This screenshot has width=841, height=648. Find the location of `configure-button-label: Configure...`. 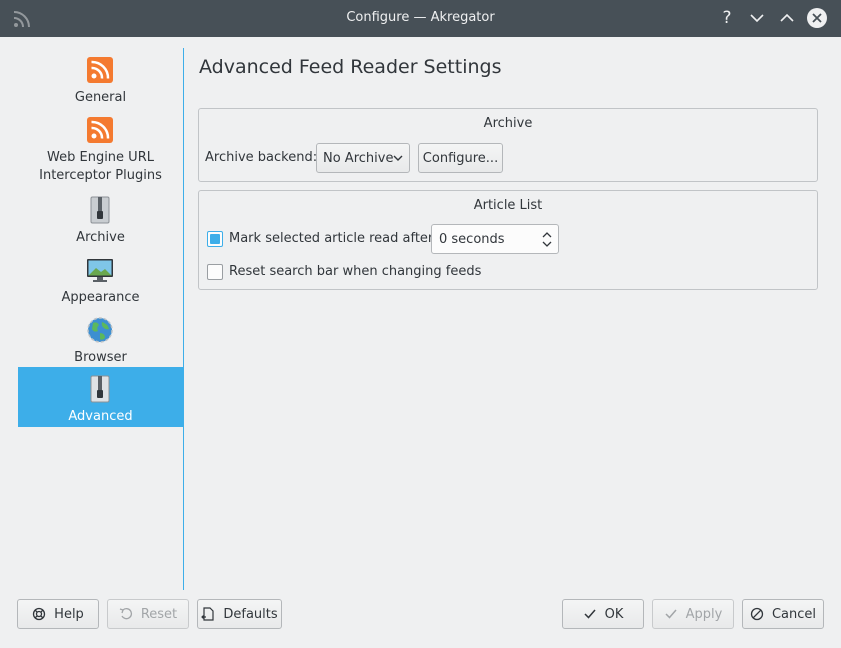

configure-button-label: Configure... is located at coordinates (460, 158).